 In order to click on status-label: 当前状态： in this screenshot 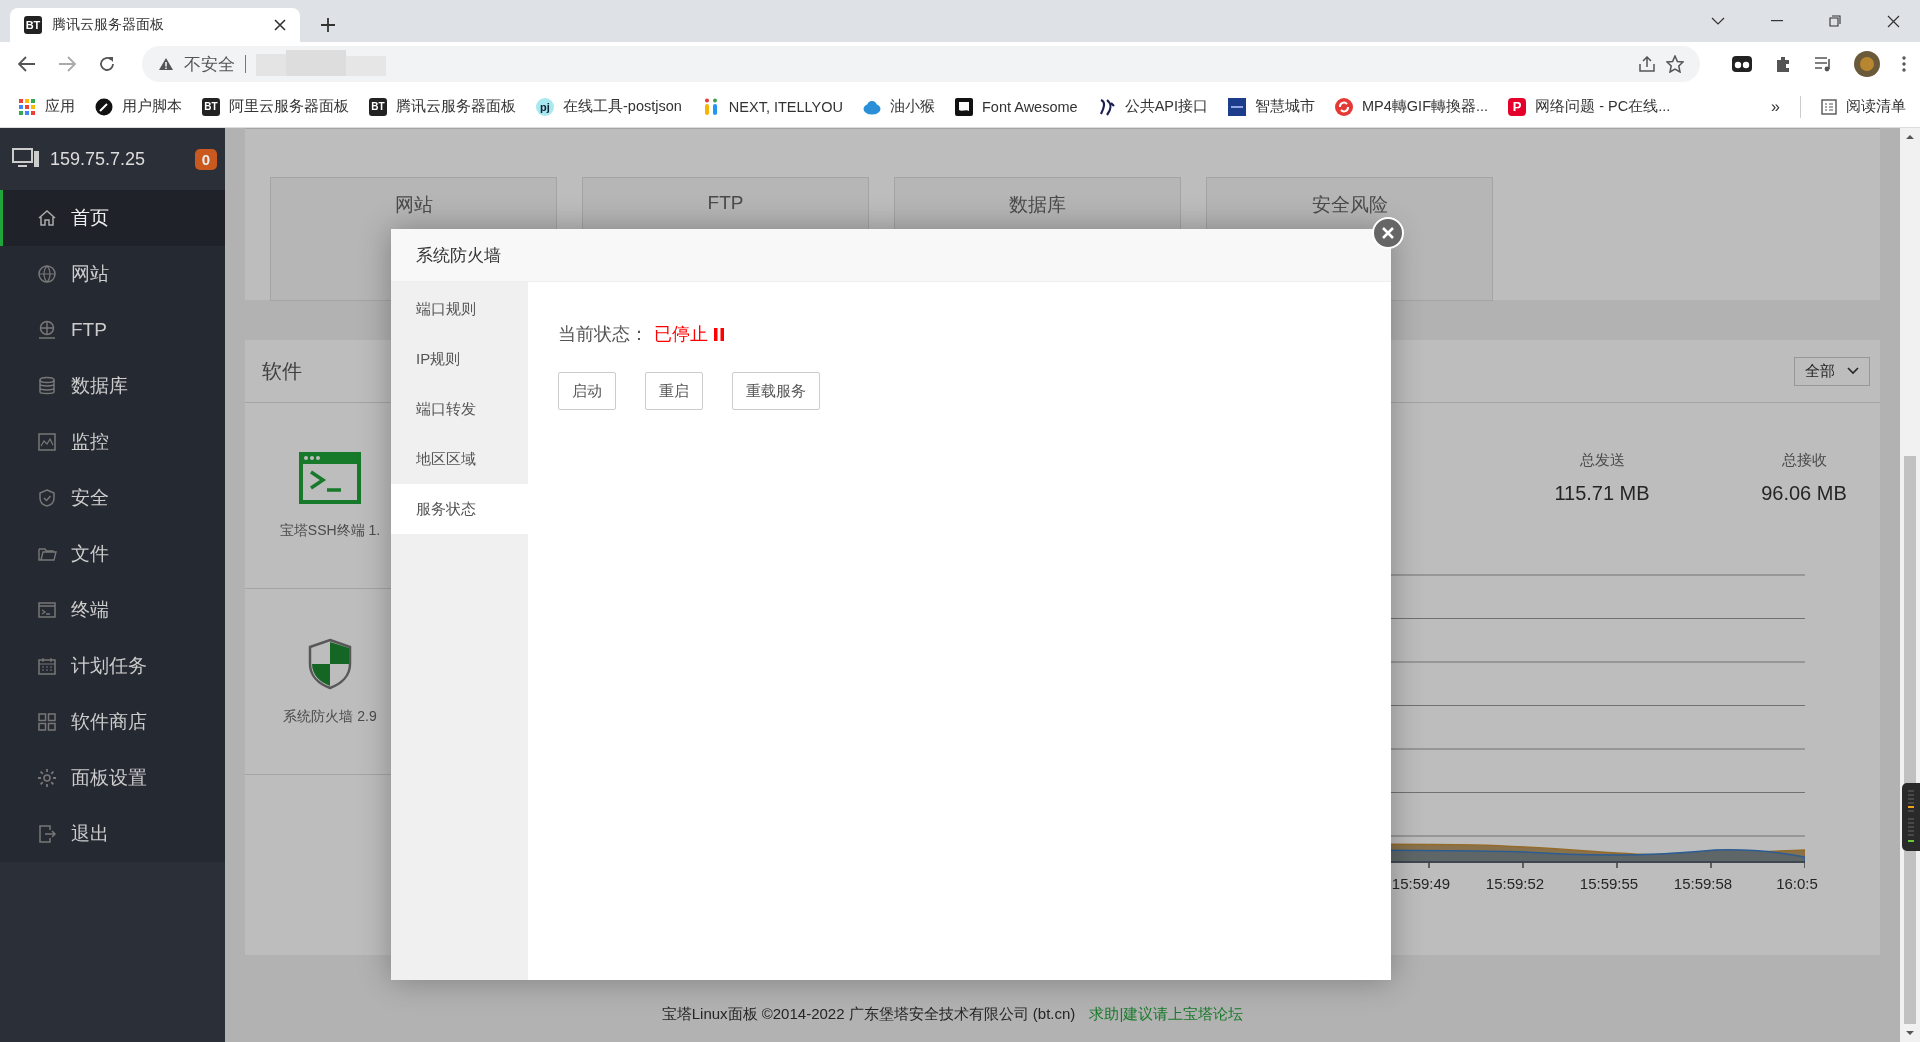, I will do `click(603, 334)`.